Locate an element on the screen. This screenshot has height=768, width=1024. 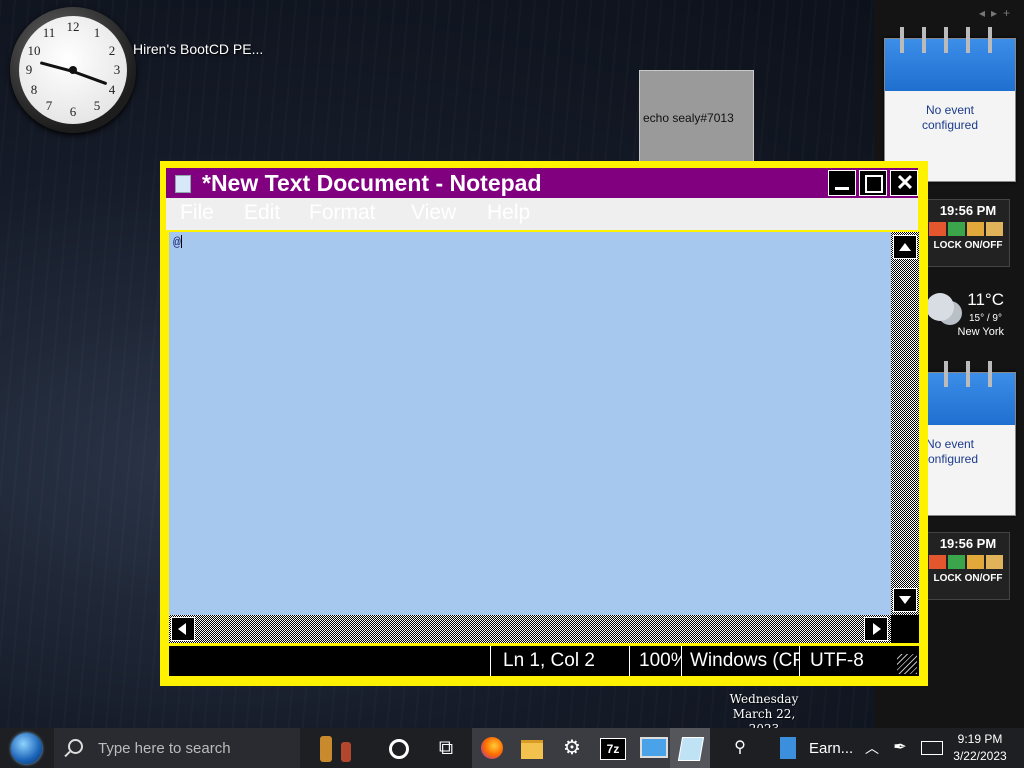
show-hidden-icons-button: ︿ is located at coordinates (872, 748).